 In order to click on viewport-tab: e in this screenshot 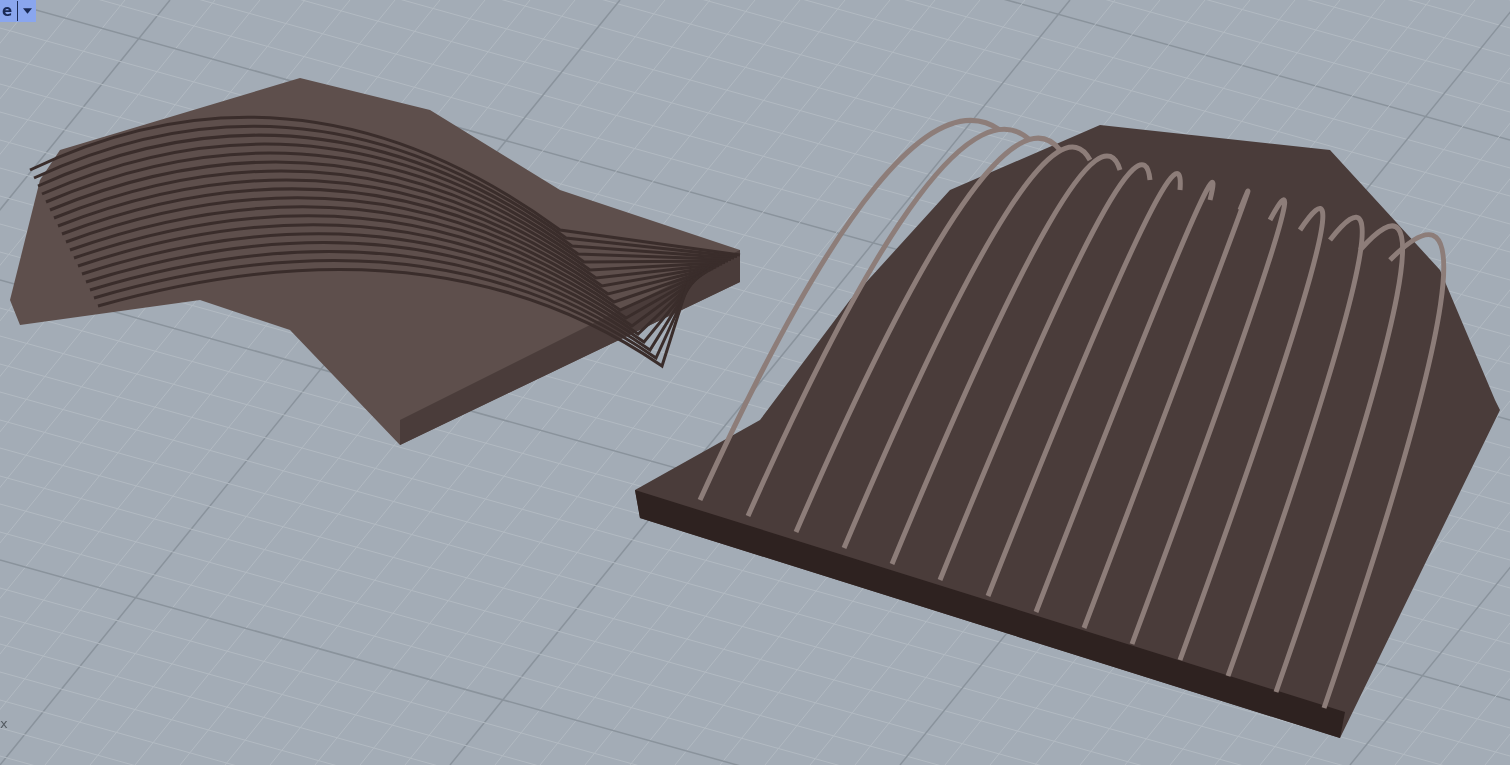, I will do `click(18, 11)`.